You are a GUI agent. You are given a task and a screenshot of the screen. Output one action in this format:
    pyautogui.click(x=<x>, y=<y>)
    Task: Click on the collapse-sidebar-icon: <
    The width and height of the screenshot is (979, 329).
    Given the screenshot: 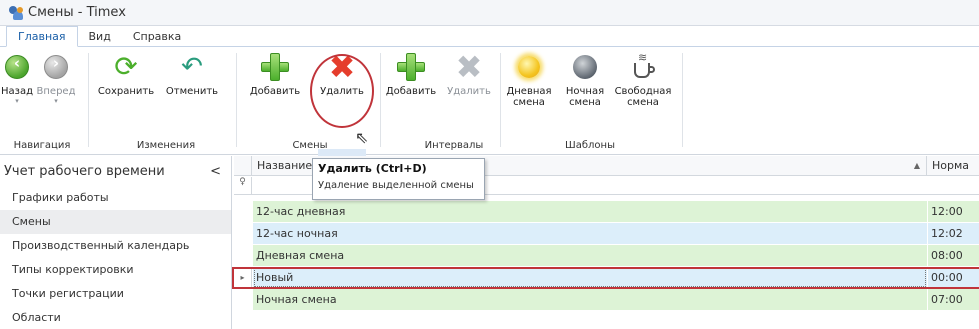 What is the action you would take?
    pyautogui.click(x=215, y=171)
    